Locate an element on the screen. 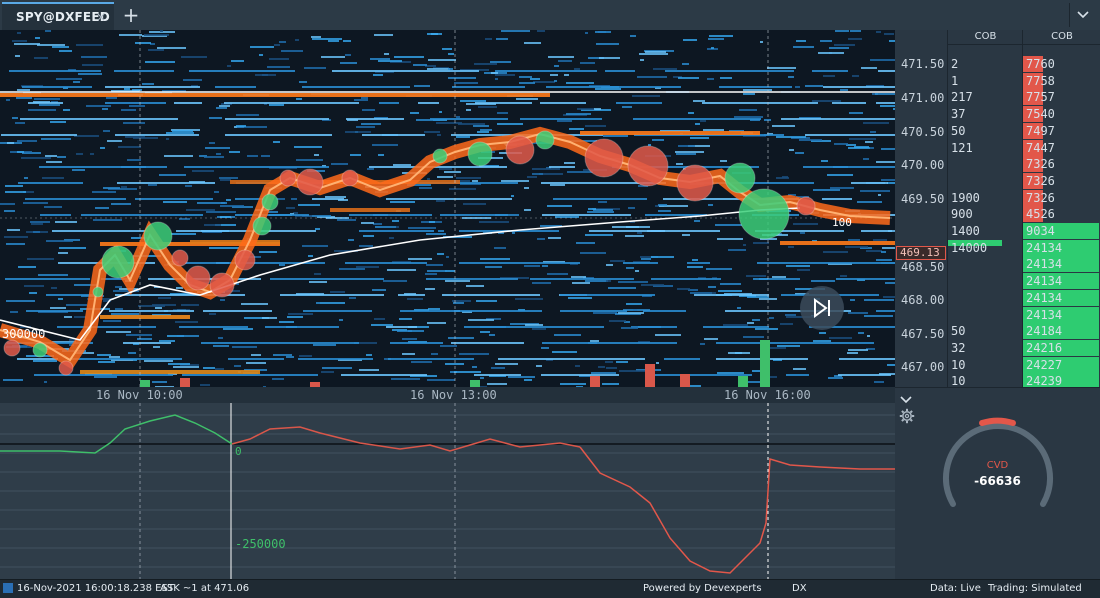  cob-value: 7497 is located at coordinates (1040, 130).